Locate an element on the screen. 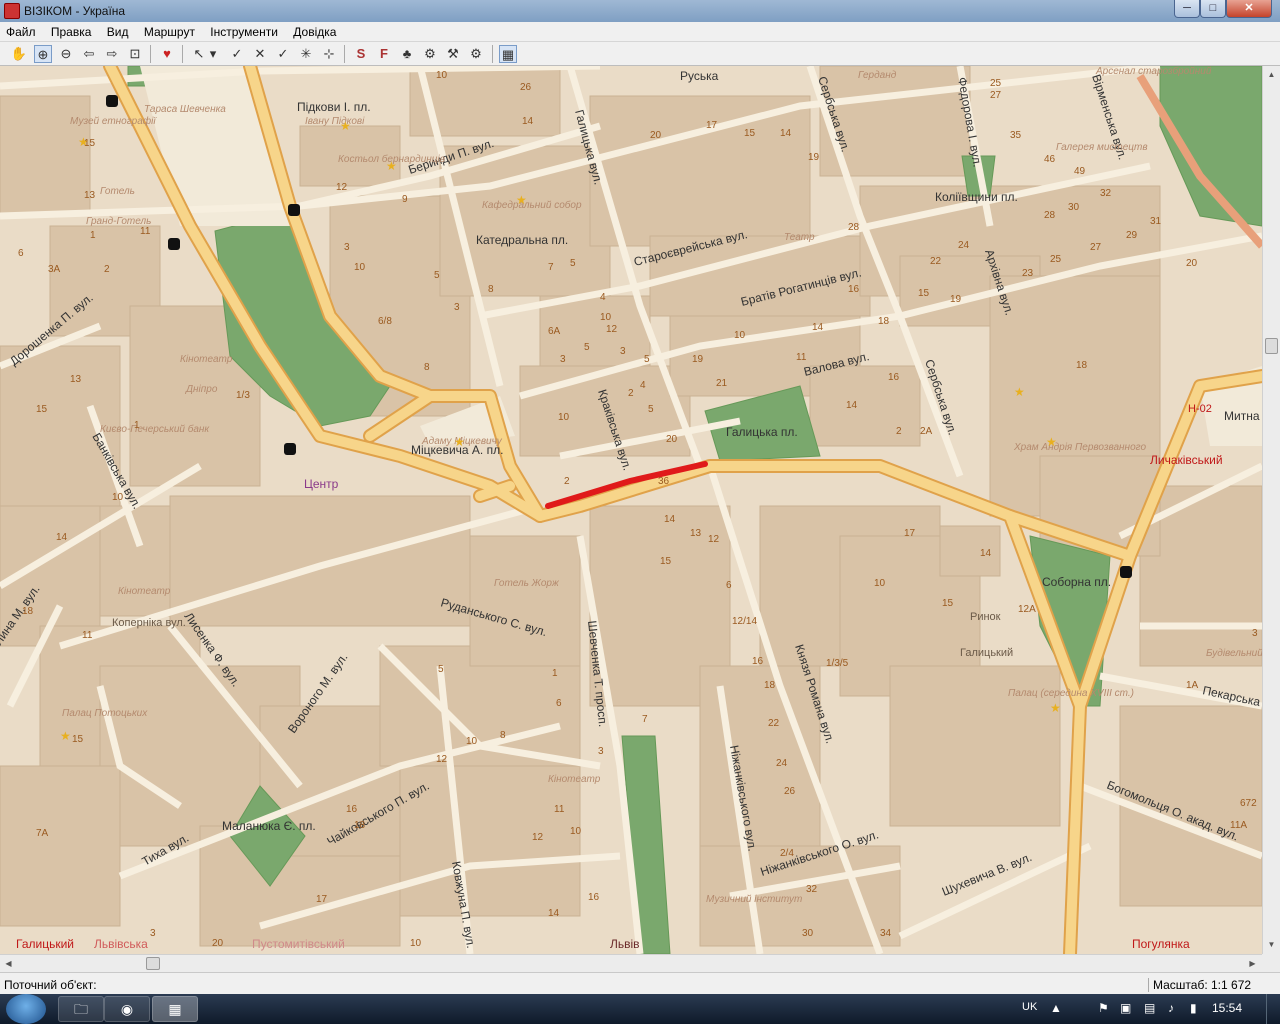  svg-text: 6 is located at coordinates (559, 703).